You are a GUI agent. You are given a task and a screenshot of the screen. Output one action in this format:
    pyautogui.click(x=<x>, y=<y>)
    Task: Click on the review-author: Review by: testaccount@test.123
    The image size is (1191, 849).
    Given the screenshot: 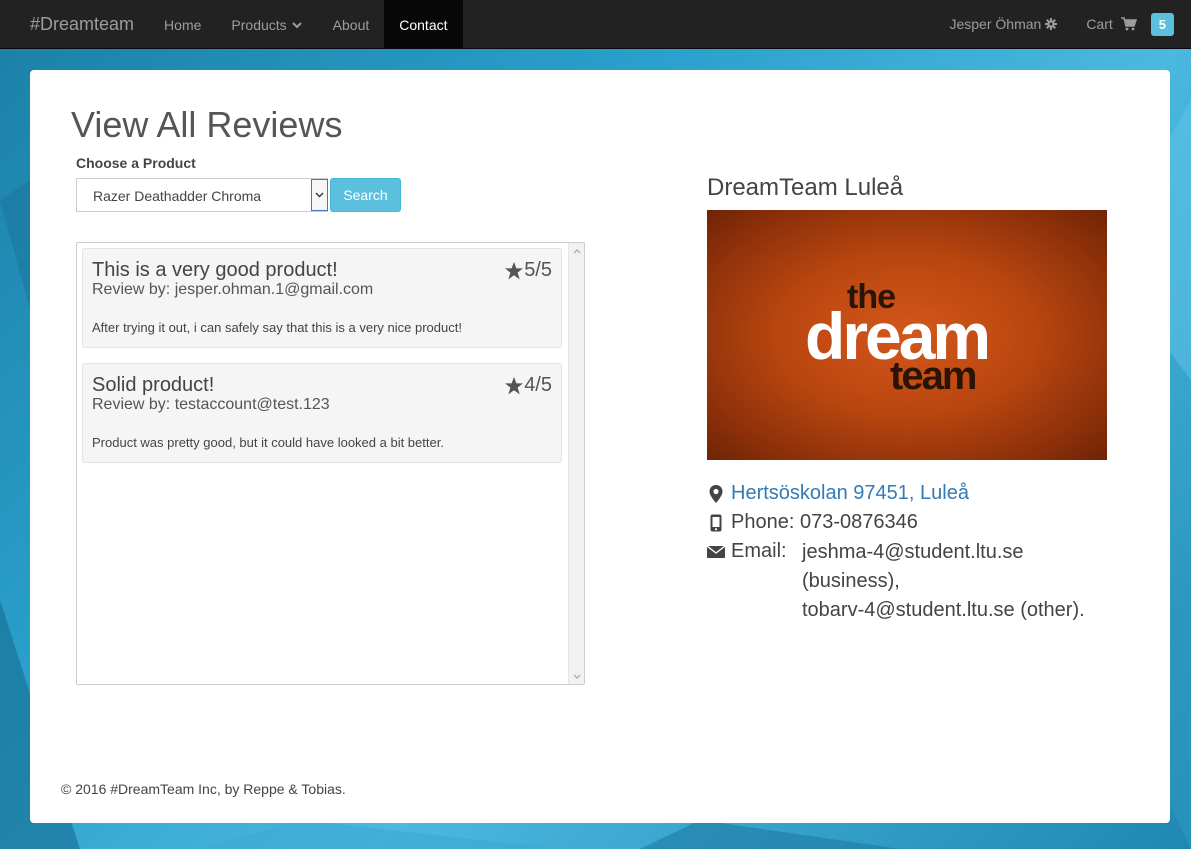 What is the action you would take?
    pyautogui.click(x=211, y=404)
    